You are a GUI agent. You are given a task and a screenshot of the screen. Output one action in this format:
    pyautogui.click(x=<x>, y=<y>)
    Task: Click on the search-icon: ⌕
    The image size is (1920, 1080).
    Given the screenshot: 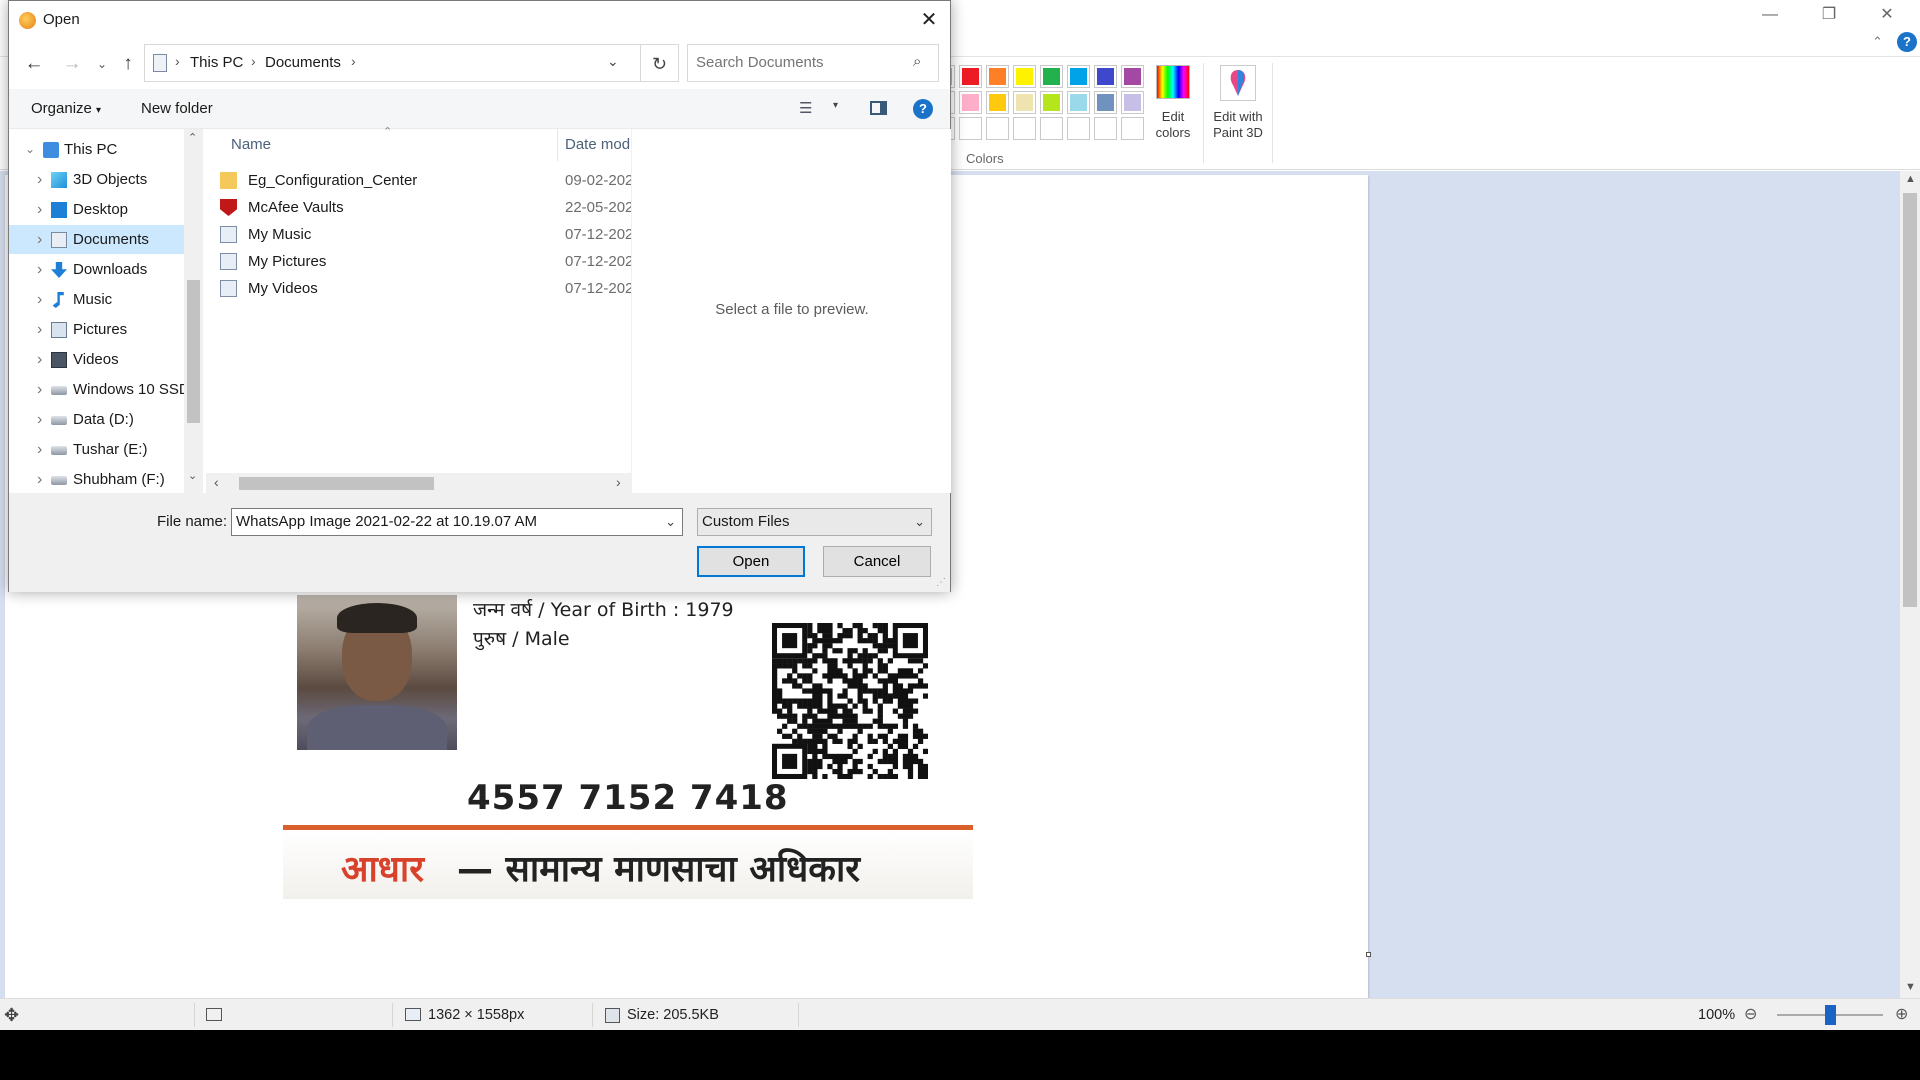 What is the action you would take?
    pyautogui.click(x=917, y=61)
    